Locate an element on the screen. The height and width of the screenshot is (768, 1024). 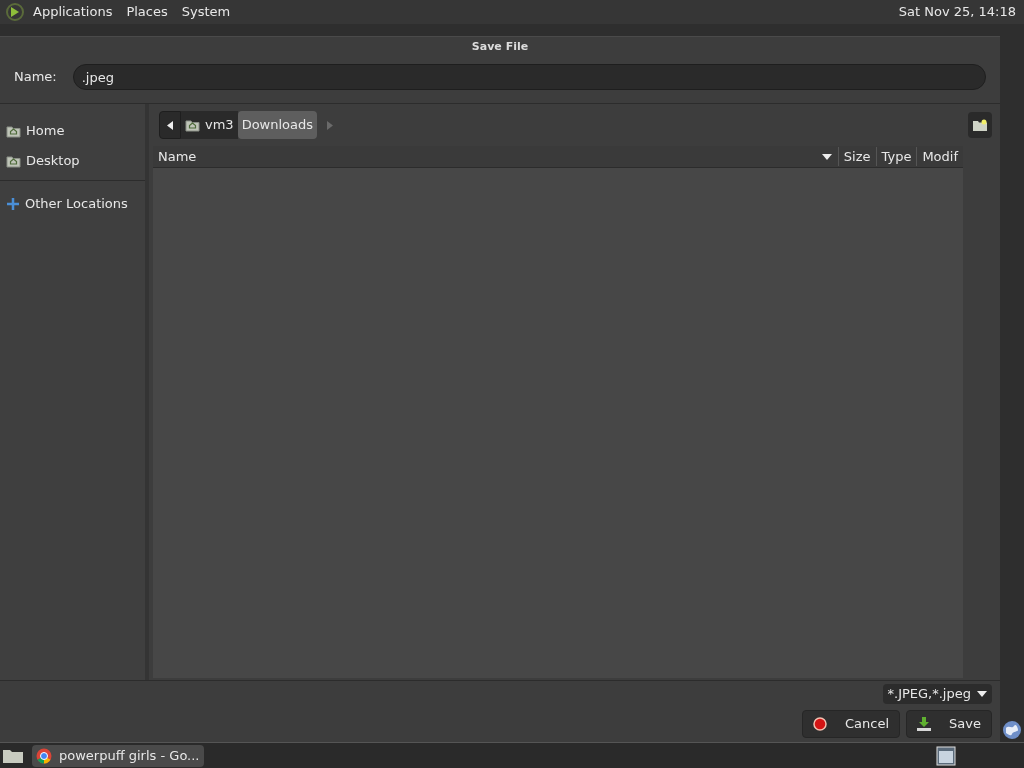
cancel-button: Cancel is located at coordinates (851, 724).